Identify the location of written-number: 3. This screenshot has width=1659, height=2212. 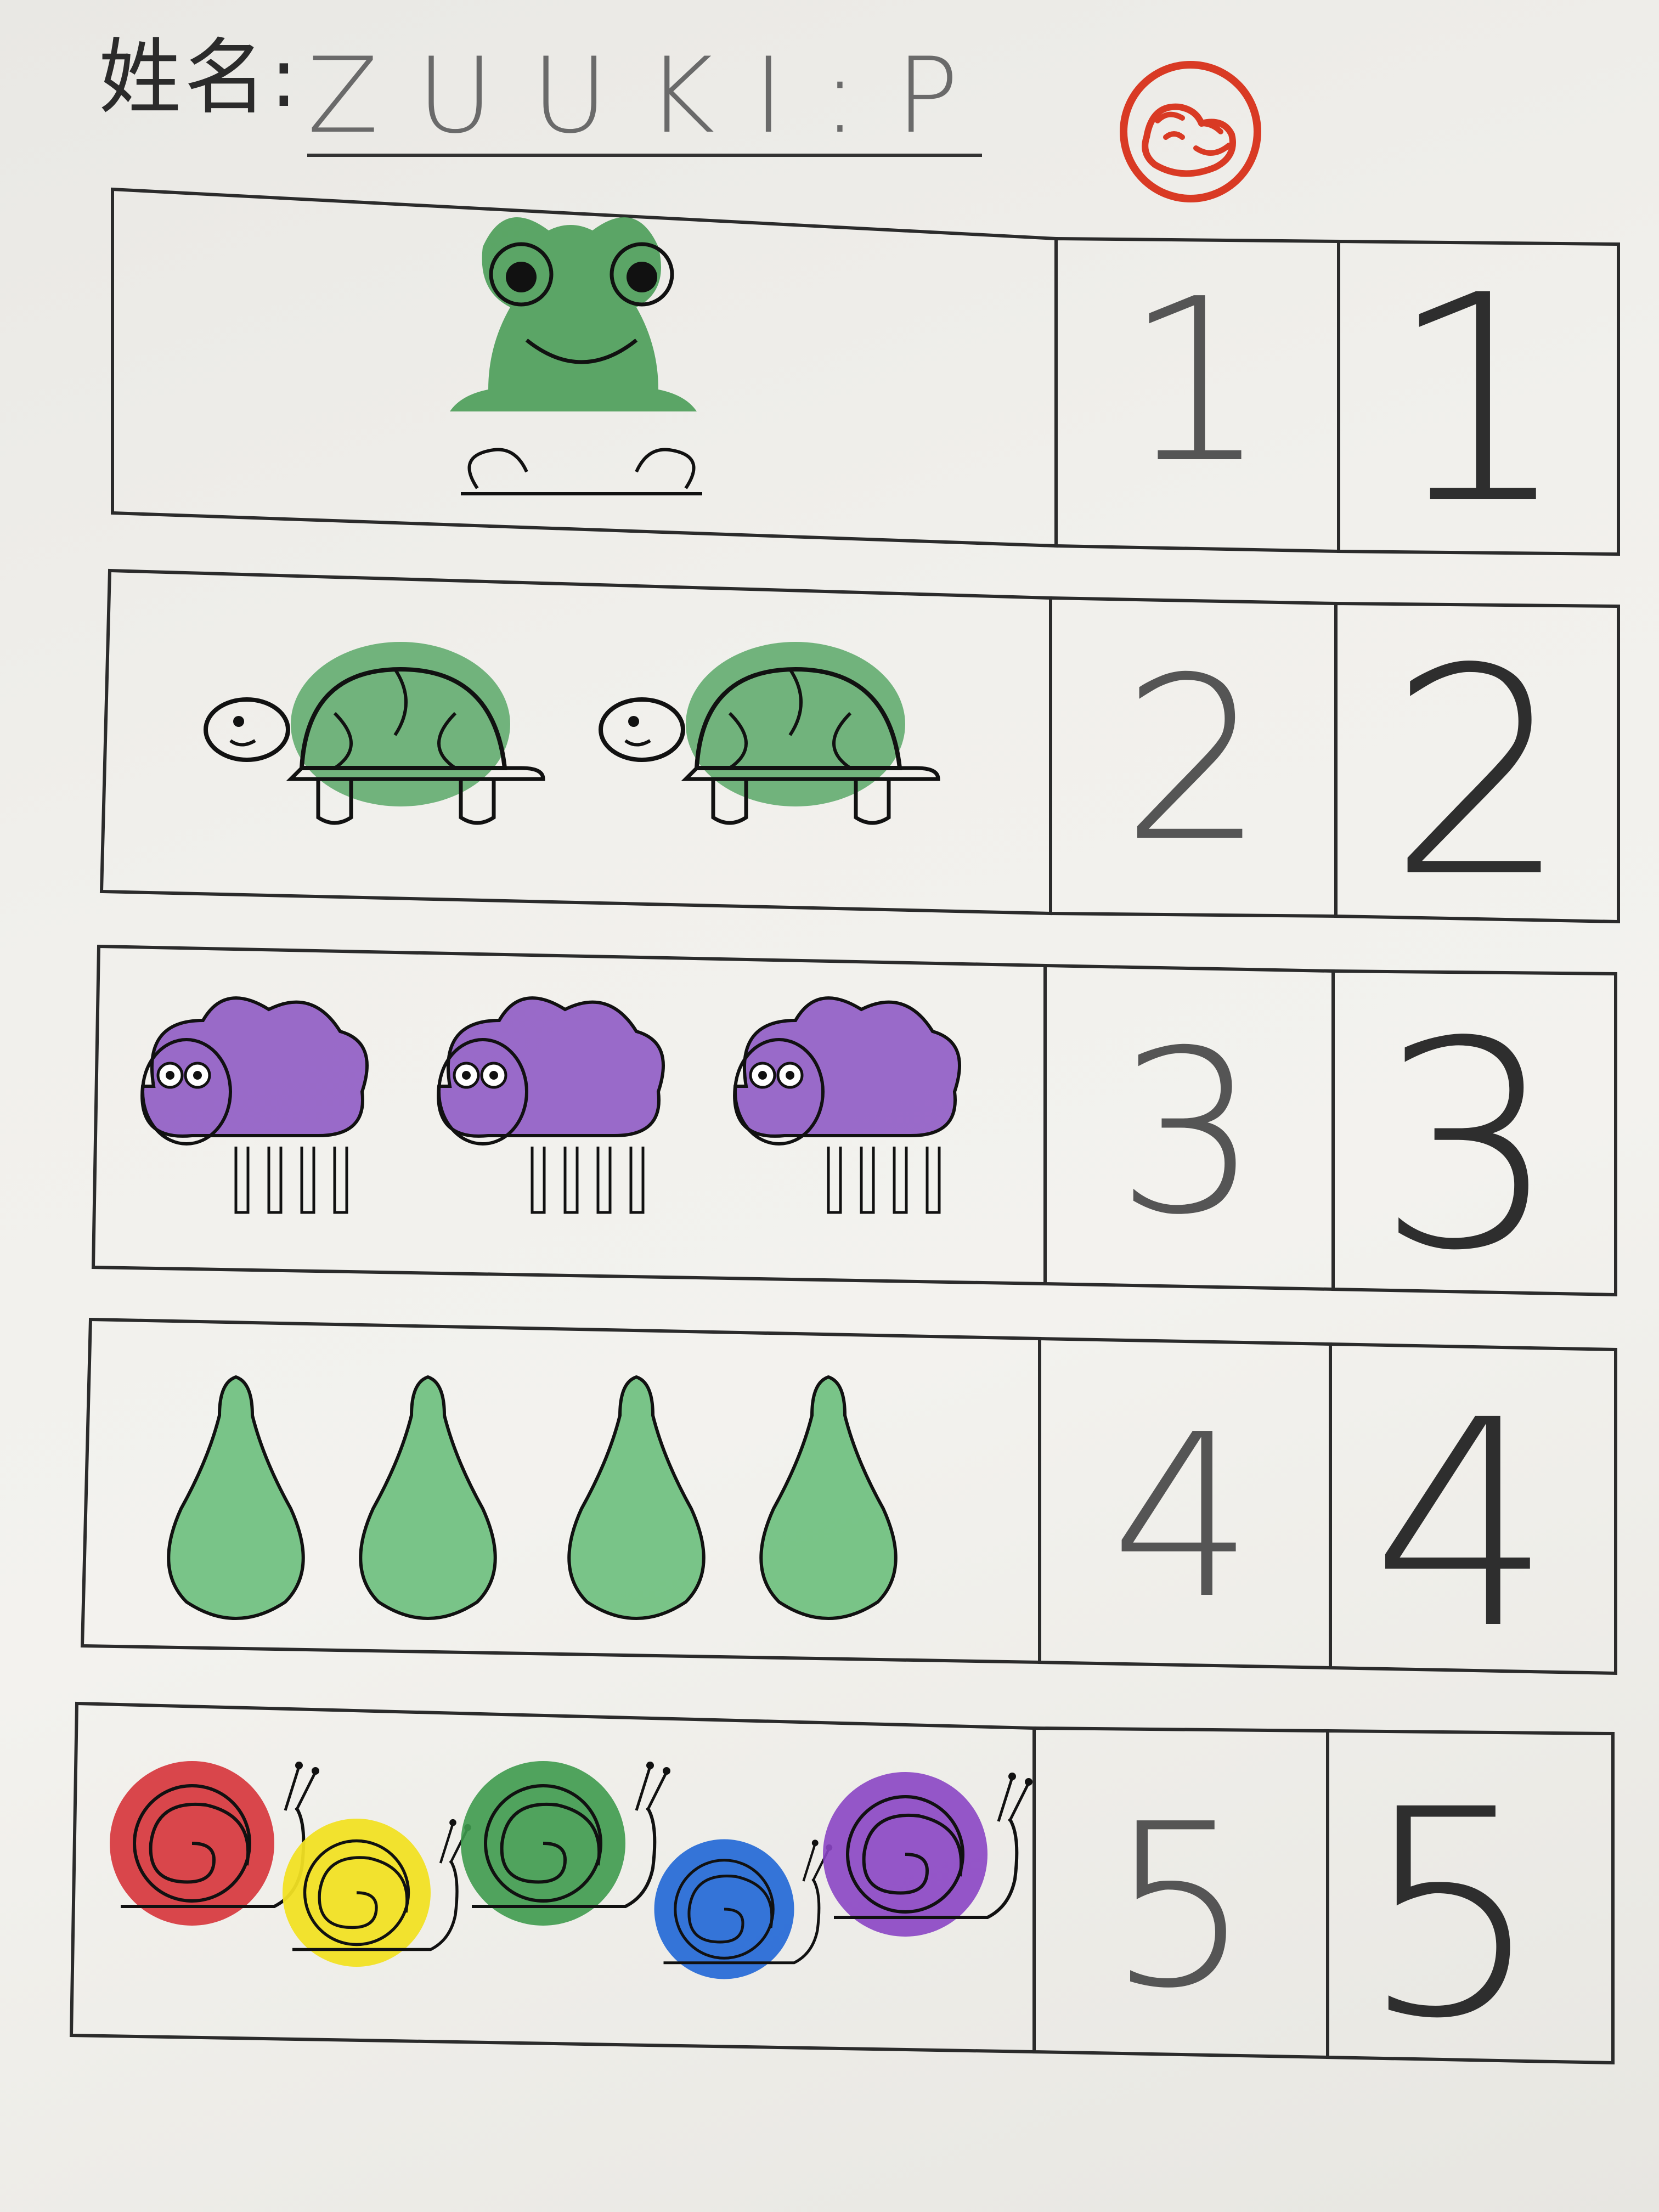
(1468, 1146).